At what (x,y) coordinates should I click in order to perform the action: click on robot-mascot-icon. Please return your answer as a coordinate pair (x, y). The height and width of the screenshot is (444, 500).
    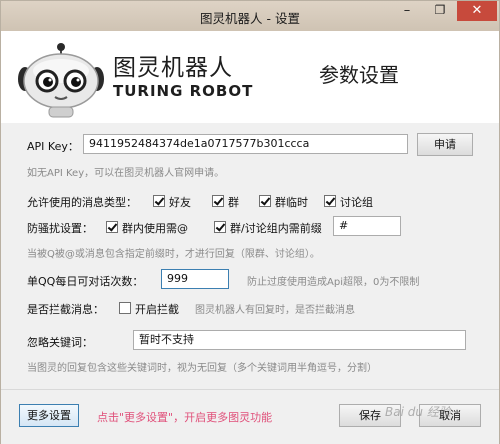
    Looking at the image, I should click on (61, 80).